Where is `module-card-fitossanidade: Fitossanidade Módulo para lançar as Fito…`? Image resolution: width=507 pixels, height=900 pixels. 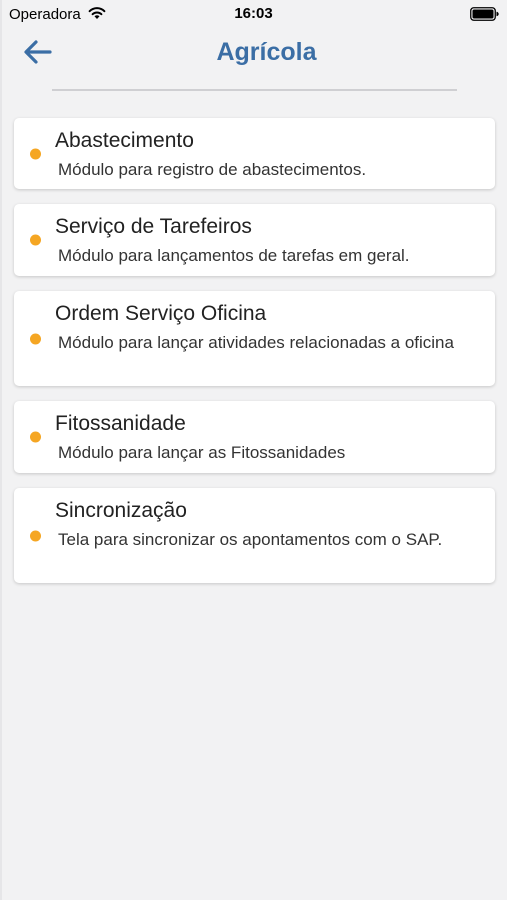
module-card-fitossanidade: Fitossanidade Módulo para lançar as Fito… is located at coordinates (254, 437).